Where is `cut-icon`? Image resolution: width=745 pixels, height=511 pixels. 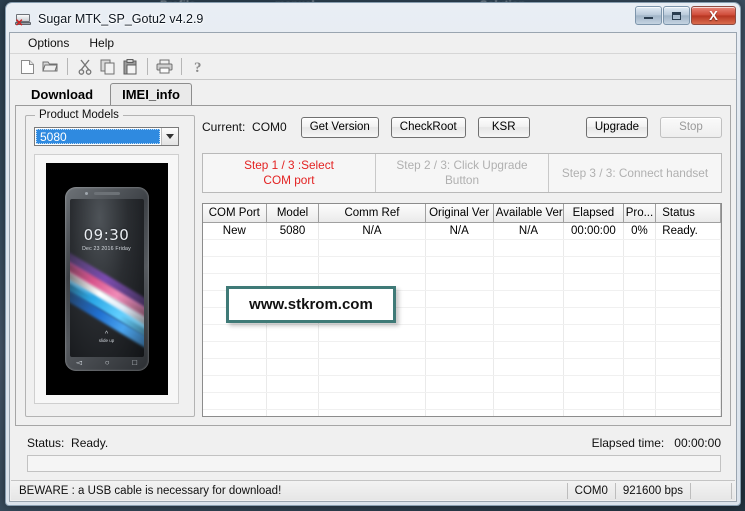
cut-icon is located at coordinates (84, 67).